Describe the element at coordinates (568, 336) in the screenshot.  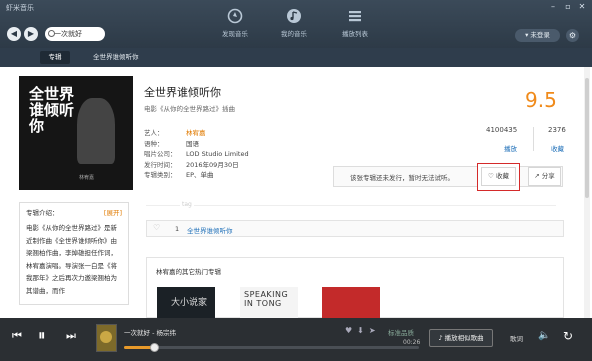
I see `loop-icon: ↻` at that location.